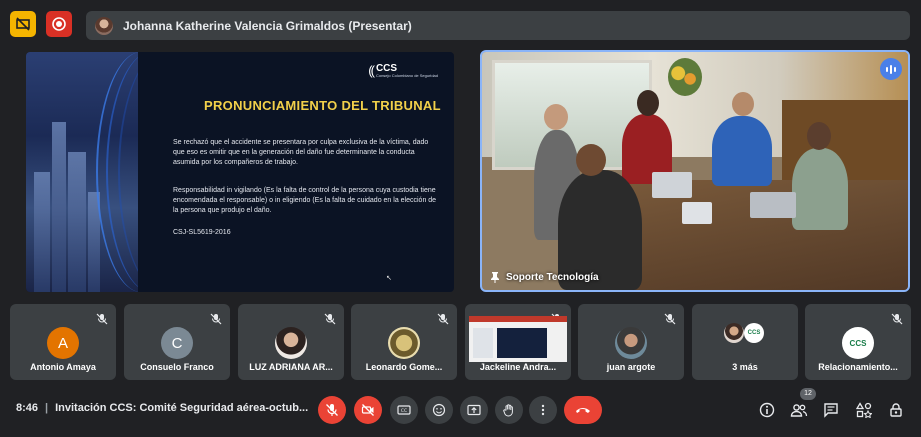  I want to click on present-screen-icon, so click(474, 410).